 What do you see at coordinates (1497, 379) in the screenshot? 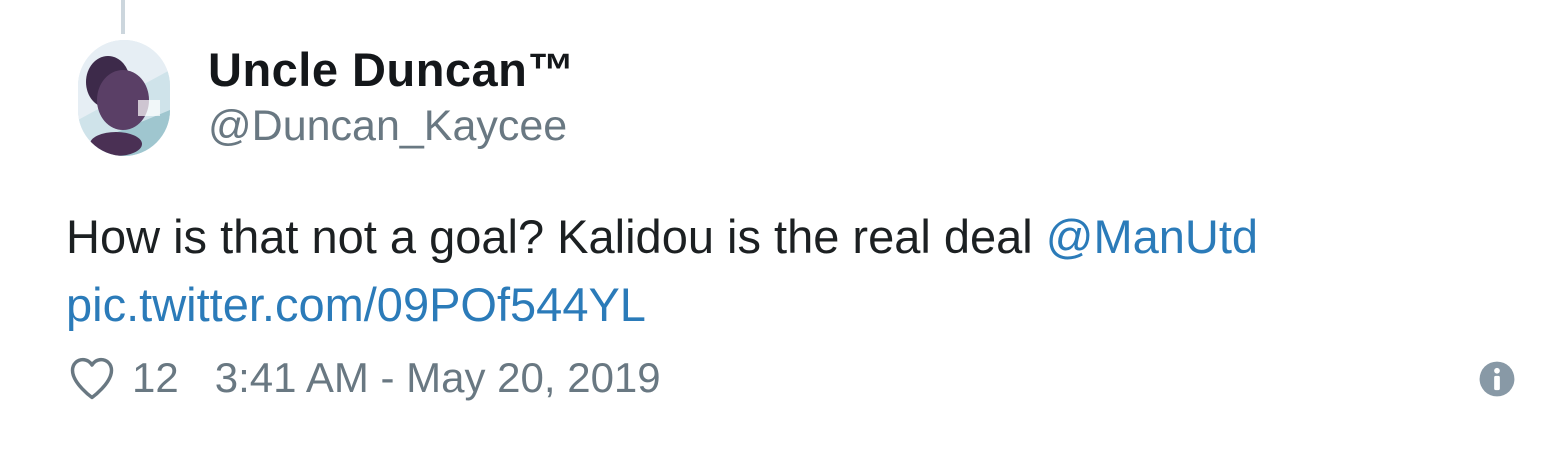
I see `info-icon` at bounding box center [1497, 379].